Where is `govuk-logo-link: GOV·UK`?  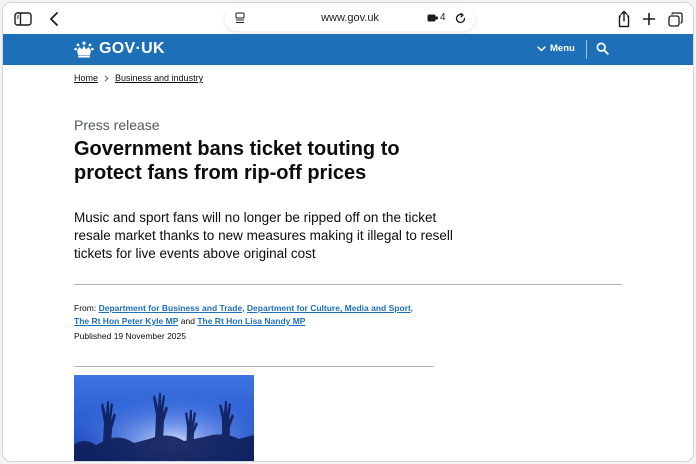
govuk-logo-link: GOV·UK is located at coordinates (119, 49).